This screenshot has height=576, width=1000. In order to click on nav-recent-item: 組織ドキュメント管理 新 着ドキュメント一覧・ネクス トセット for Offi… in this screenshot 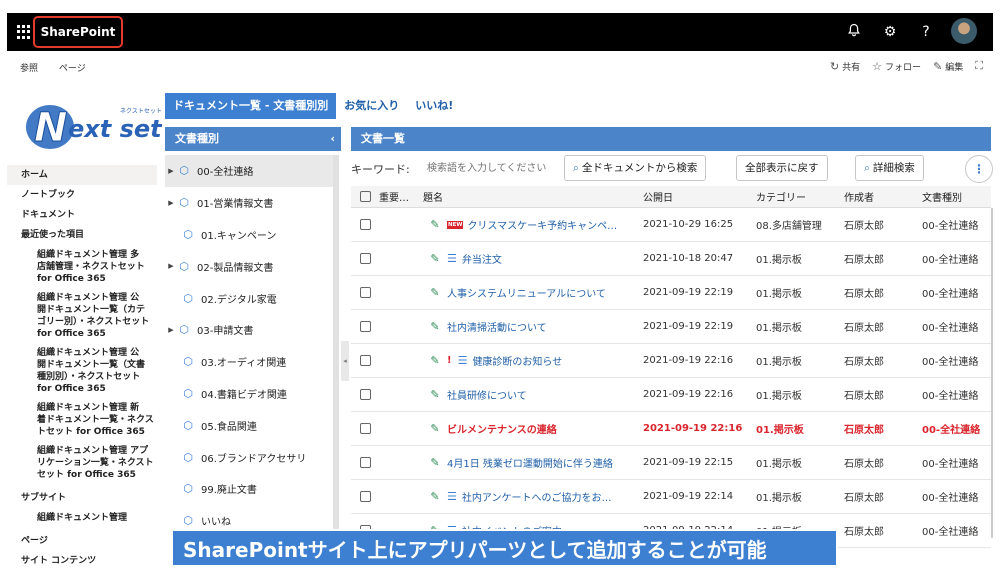, I will do `click(82, 420)`.